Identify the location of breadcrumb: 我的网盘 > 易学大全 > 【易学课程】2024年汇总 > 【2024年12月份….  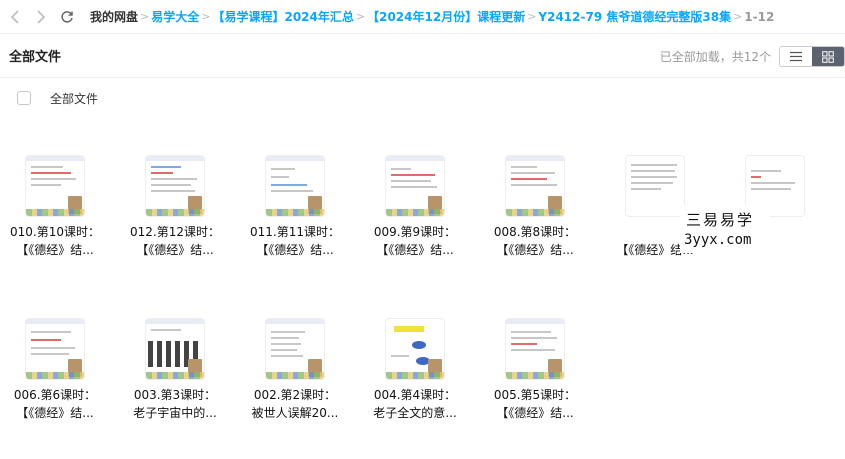
(432, 16).